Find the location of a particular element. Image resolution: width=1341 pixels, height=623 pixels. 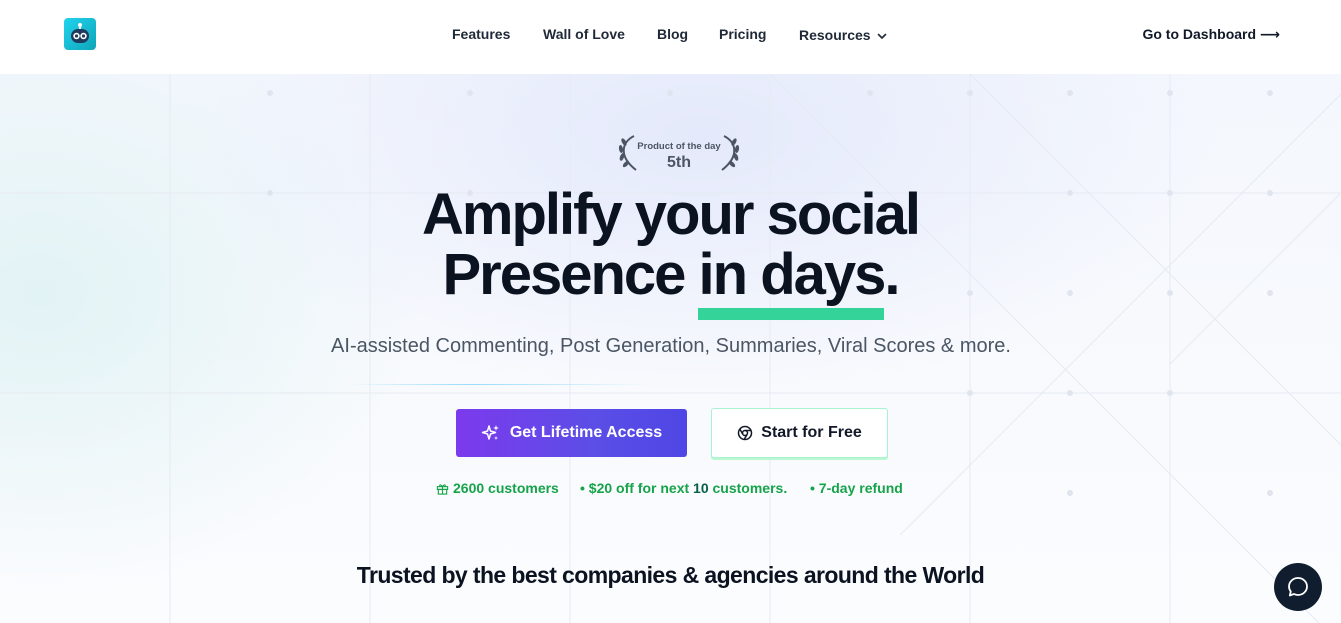

nav-resources: Resources is located at coordinates (843, 35).